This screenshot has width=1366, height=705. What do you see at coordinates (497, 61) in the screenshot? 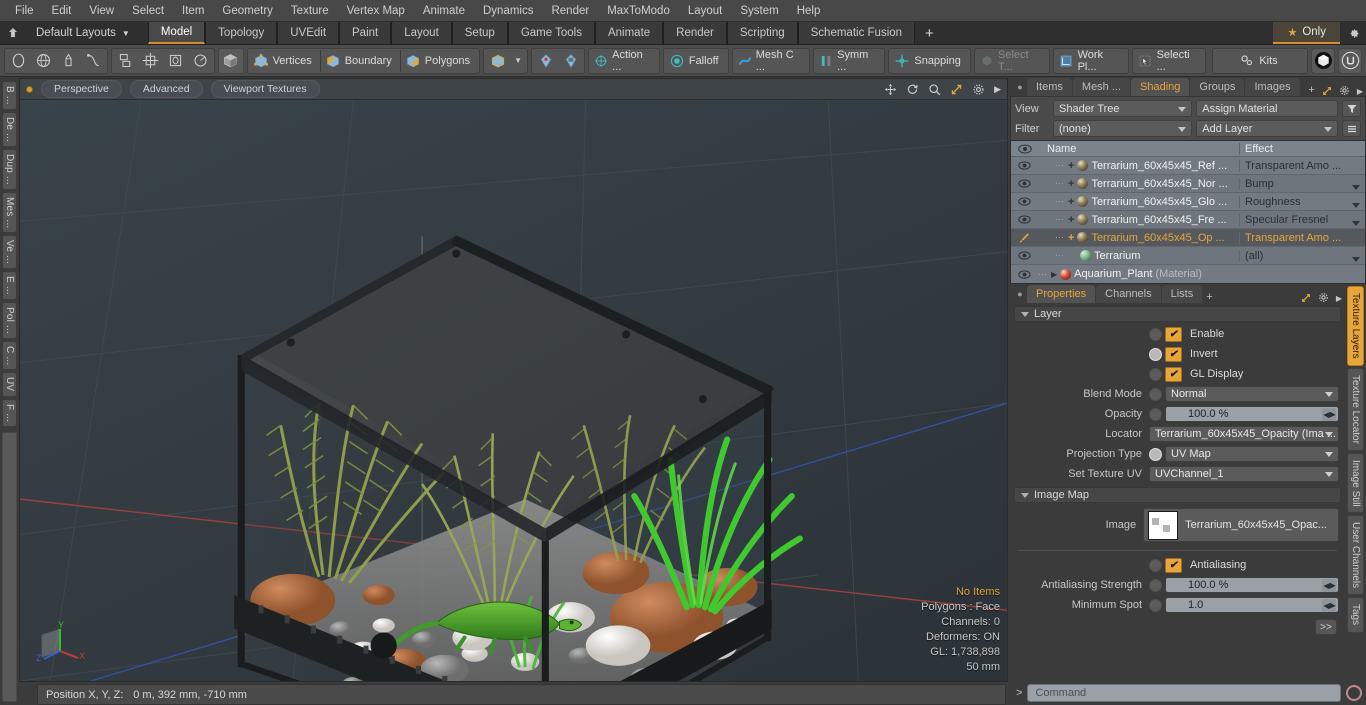
I see `item-mode-icon` at bounding box center [497, 61].